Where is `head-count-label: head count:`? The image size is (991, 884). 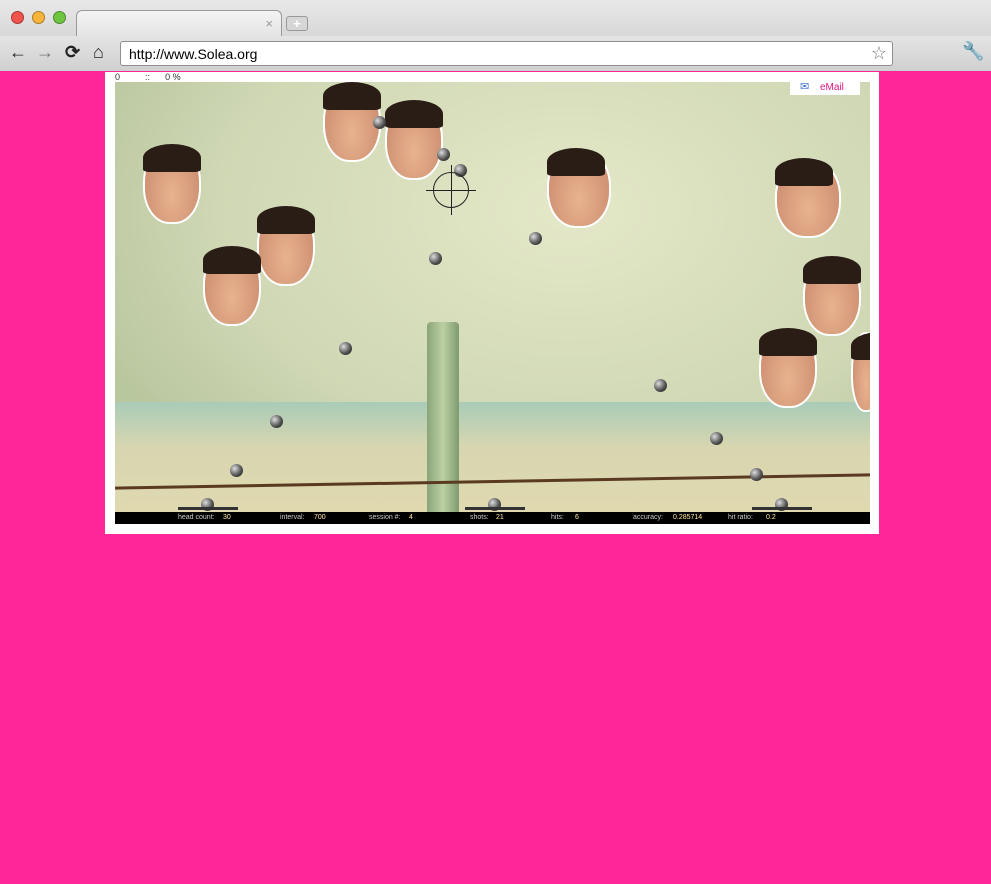
head-count-label: head count: is located at coordinates (196, 517).